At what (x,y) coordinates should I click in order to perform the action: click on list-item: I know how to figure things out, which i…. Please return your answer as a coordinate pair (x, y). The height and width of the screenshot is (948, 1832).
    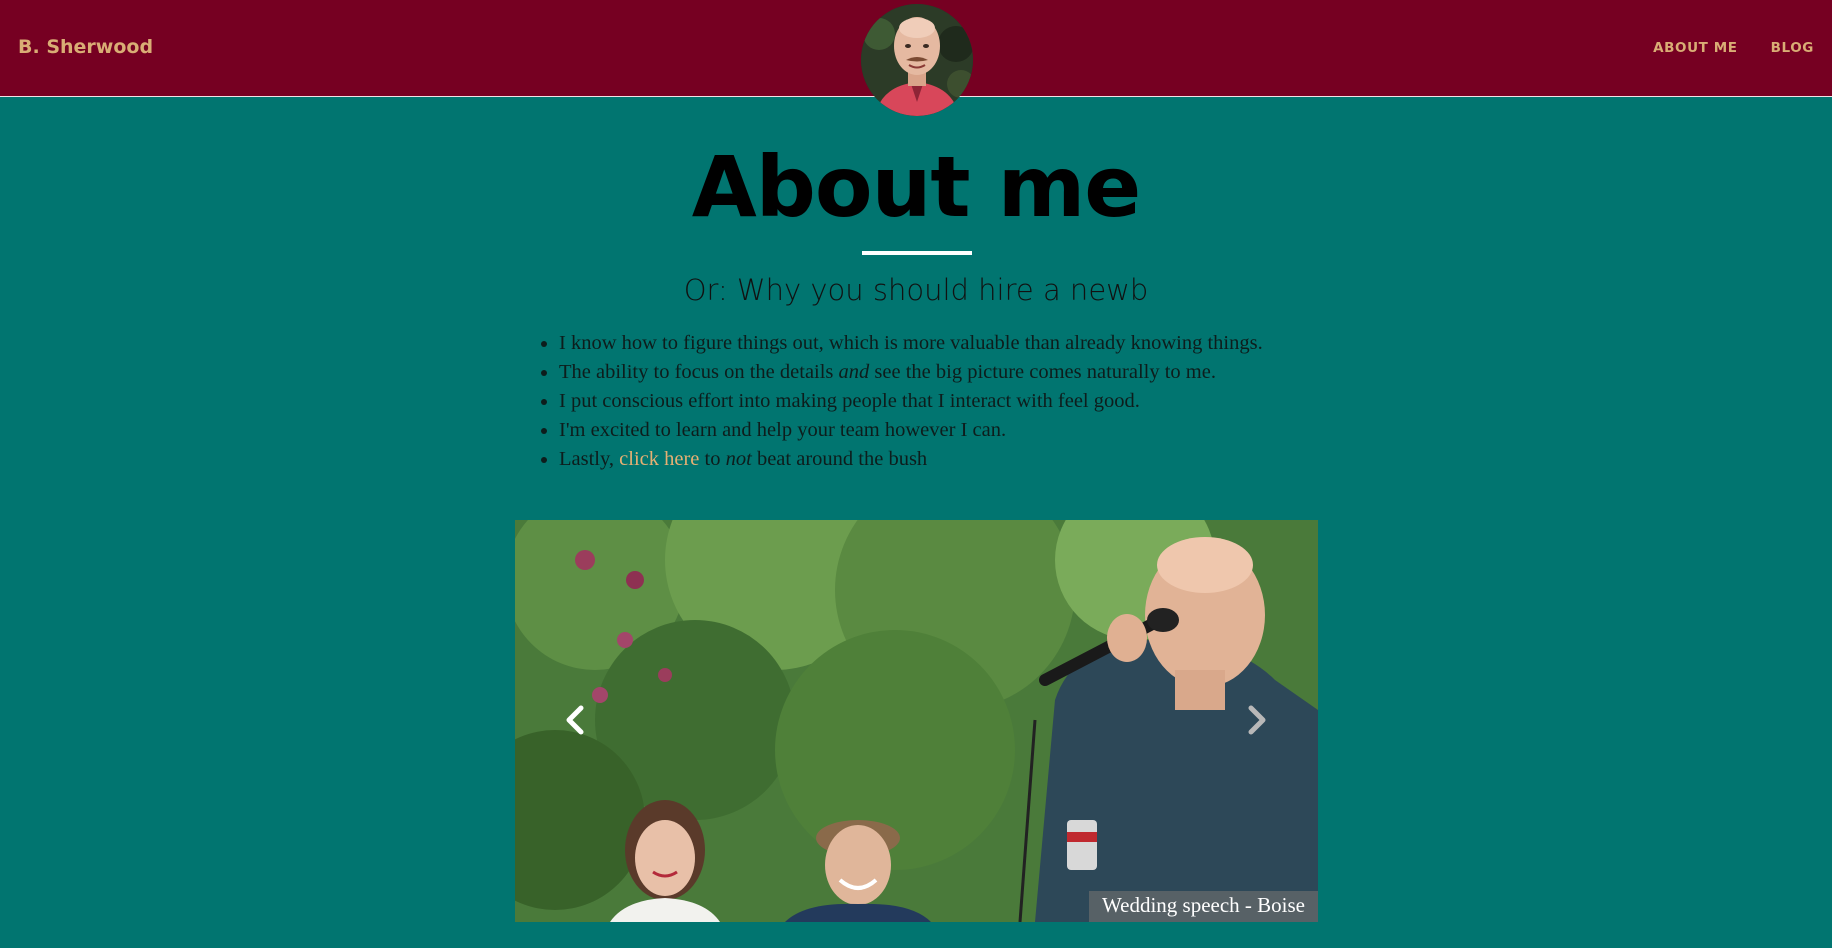
    Looking at the image, I should click on (954, 343).